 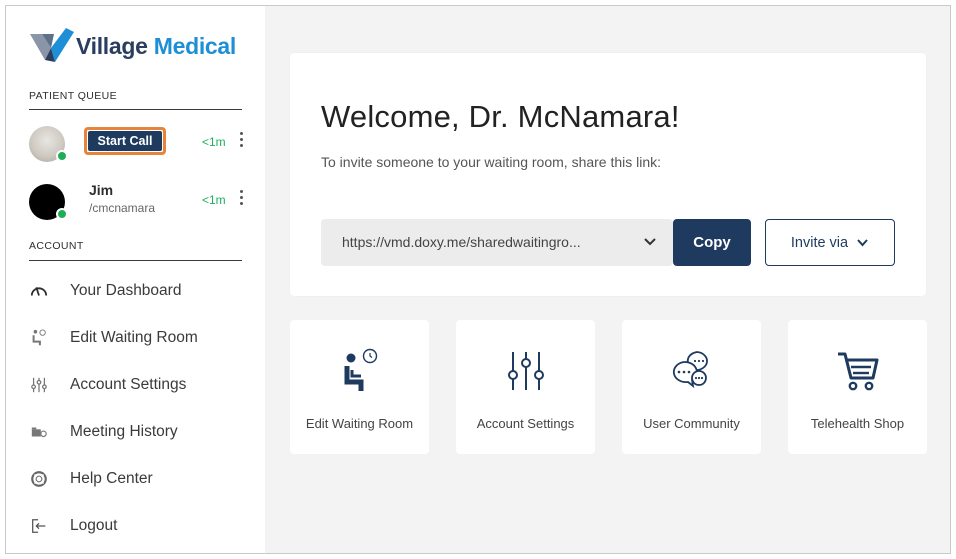 I want to click on copy-link-button: Copy, so click(x=712, y=242).